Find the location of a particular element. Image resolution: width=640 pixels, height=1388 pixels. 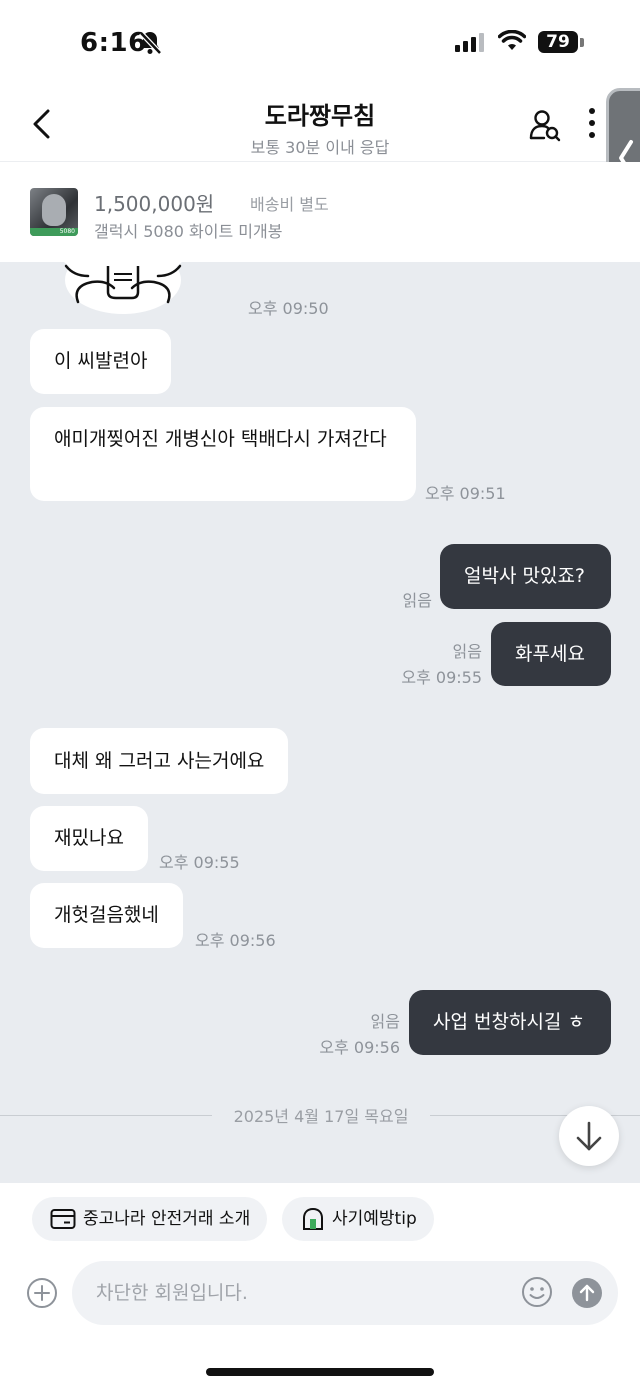

message-bubble-sent: 화푸세요 is located at coordinates (551, 654).